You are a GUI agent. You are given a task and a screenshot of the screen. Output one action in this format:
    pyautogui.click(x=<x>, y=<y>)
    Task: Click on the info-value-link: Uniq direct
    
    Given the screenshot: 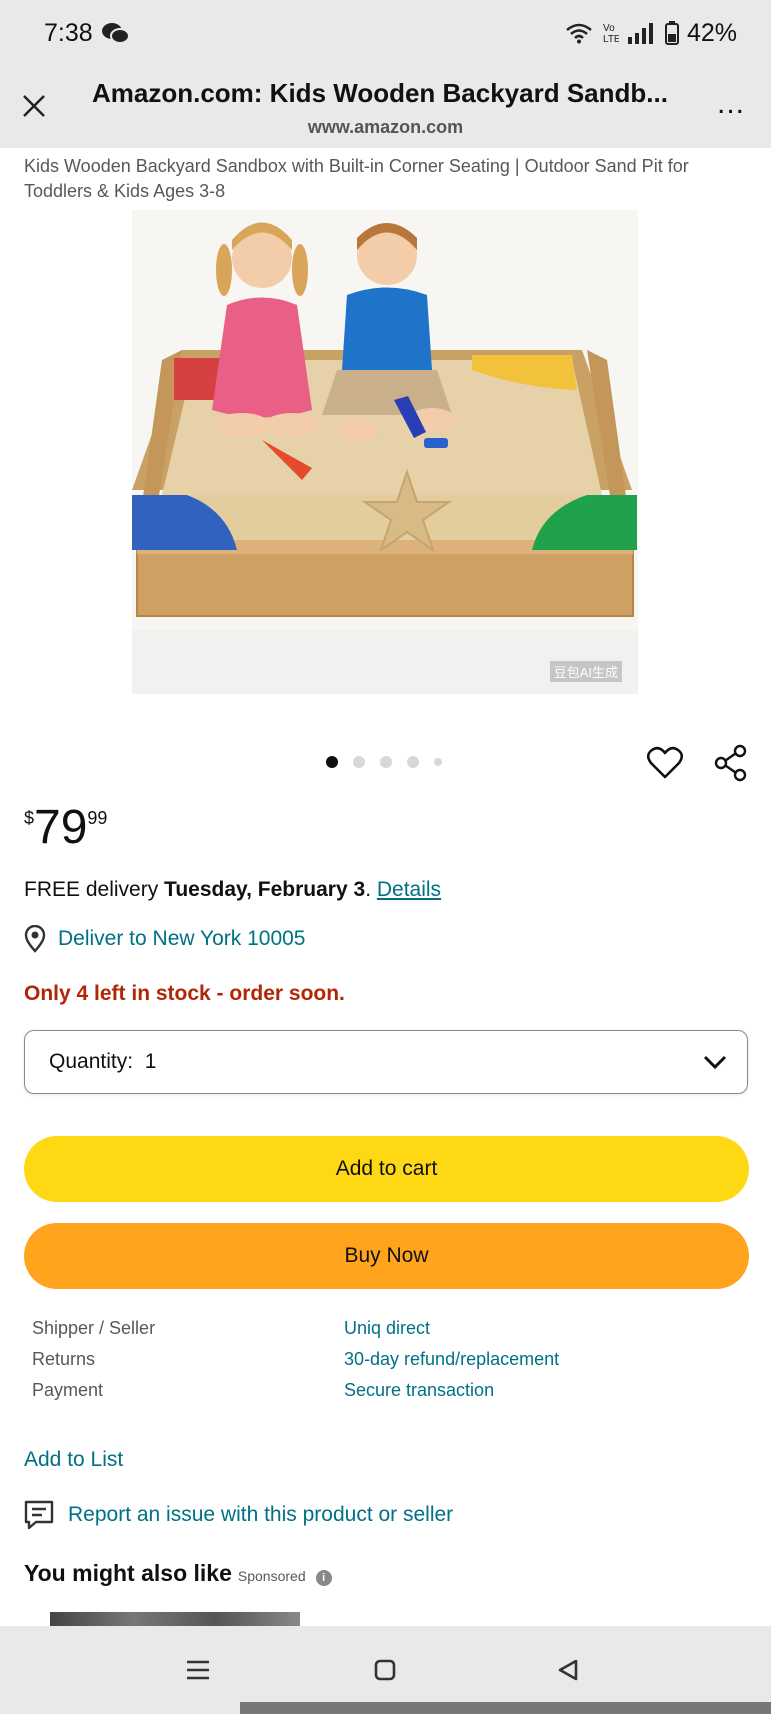 What is the action you would take?
    pyautogui.click(x=387, y=1333)
    